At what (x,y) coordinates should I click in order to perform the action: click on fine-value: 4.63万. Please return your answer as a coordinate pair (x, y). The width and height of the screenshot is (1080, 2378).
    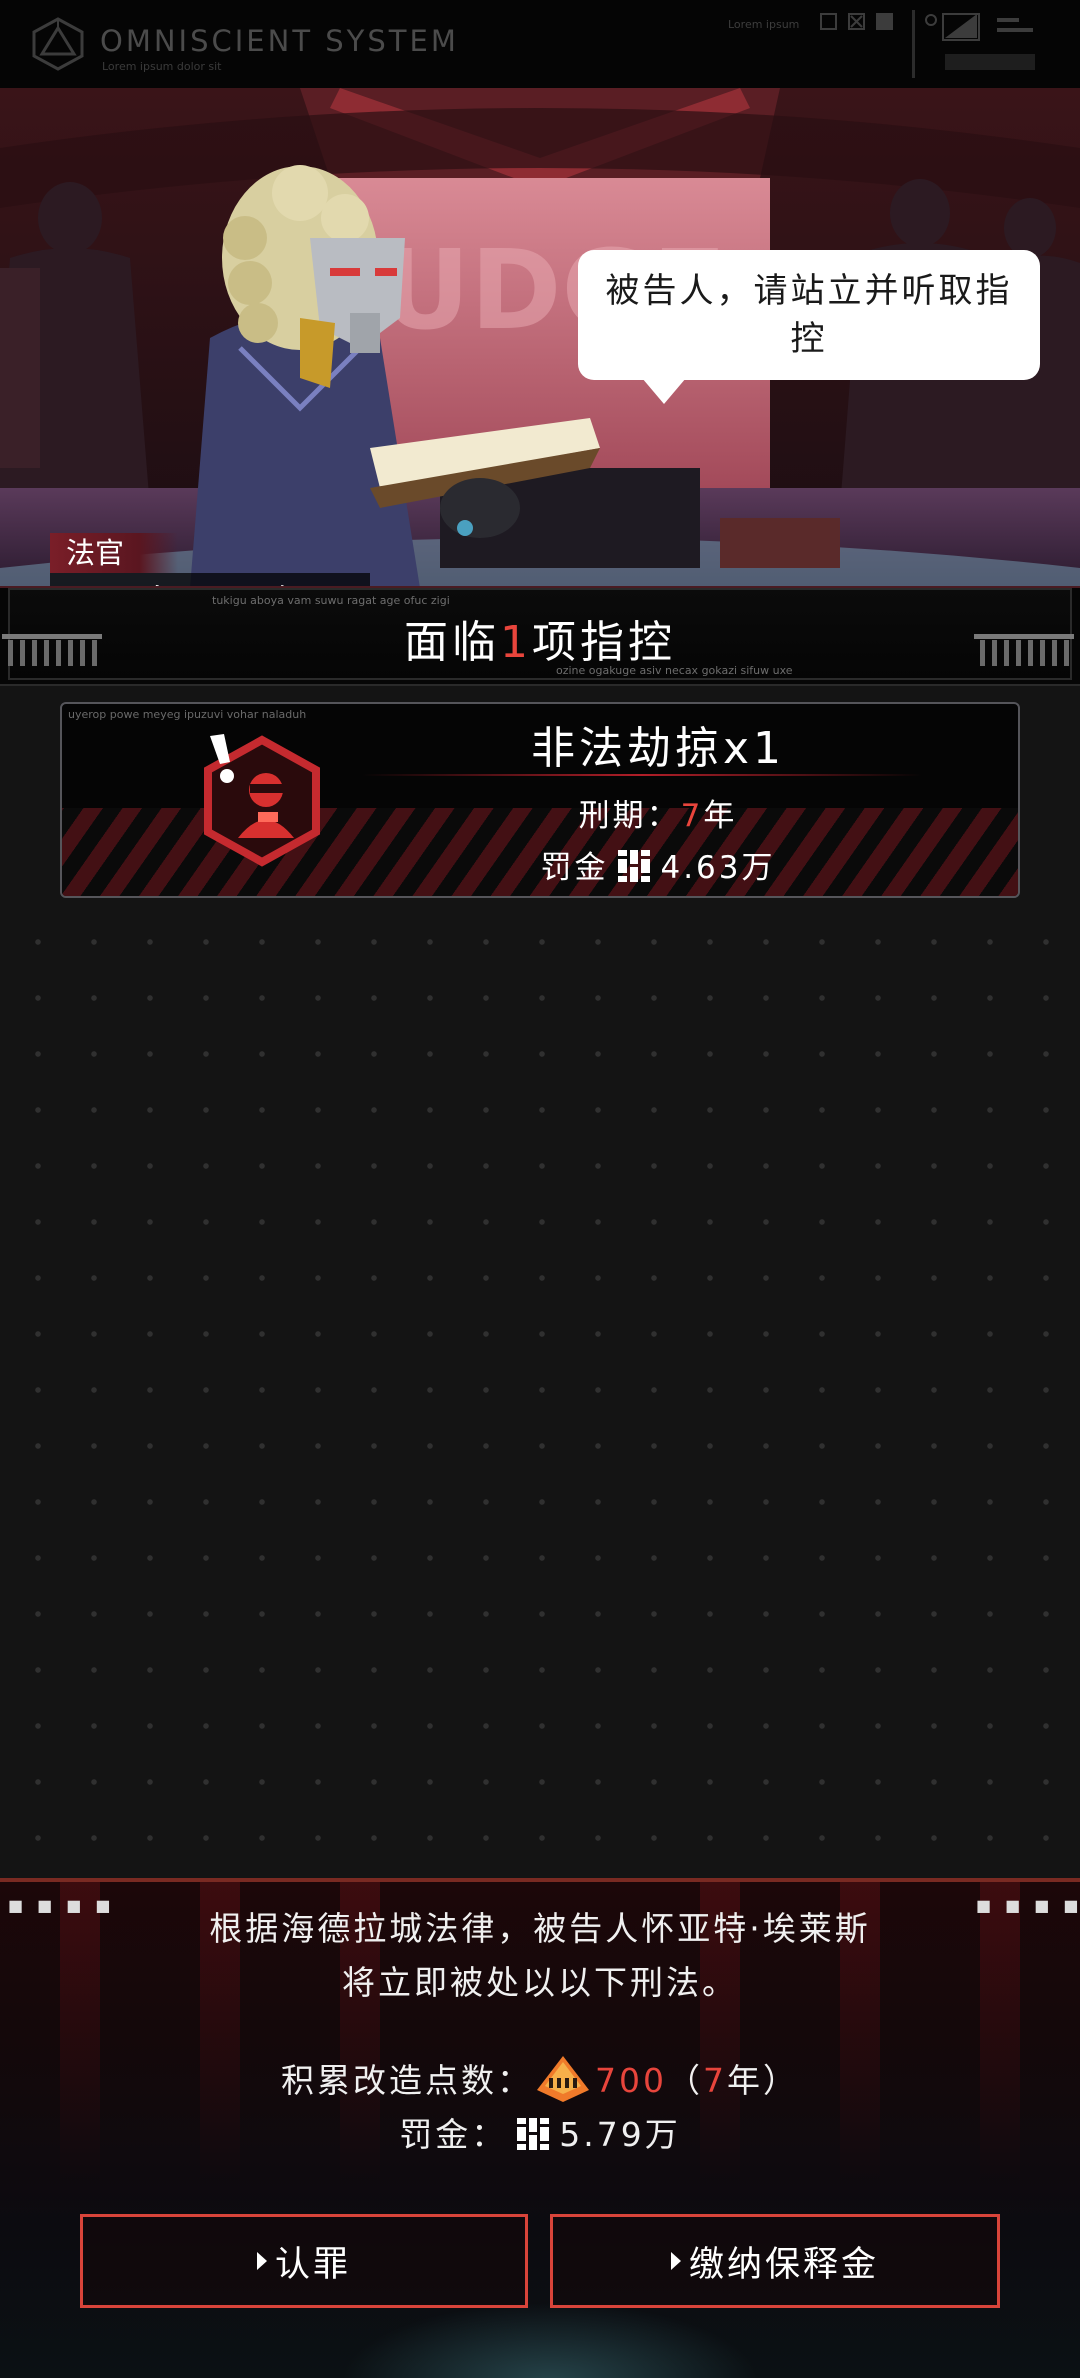
    Looking at the image, I should click on (718, 868).